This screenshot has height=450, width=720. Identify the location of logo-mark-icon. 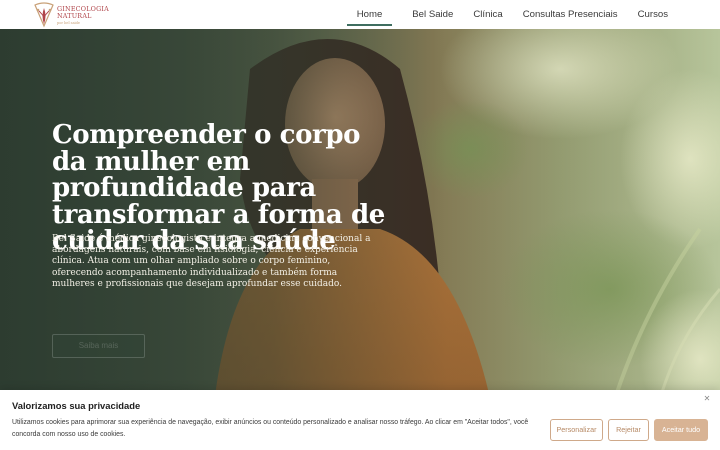
(44, 15).